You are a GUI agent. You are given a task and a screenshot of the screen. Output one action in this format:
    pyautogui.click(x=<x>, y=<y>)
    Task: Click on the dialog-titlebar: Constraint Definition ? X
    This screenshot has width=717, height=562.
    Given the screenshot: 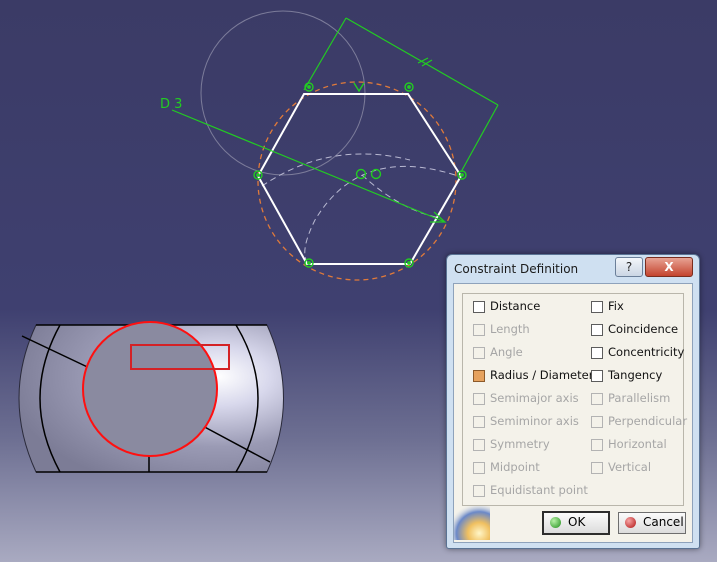 What is the action you would take?
    pyautogui.click(x=573, y=269)
    